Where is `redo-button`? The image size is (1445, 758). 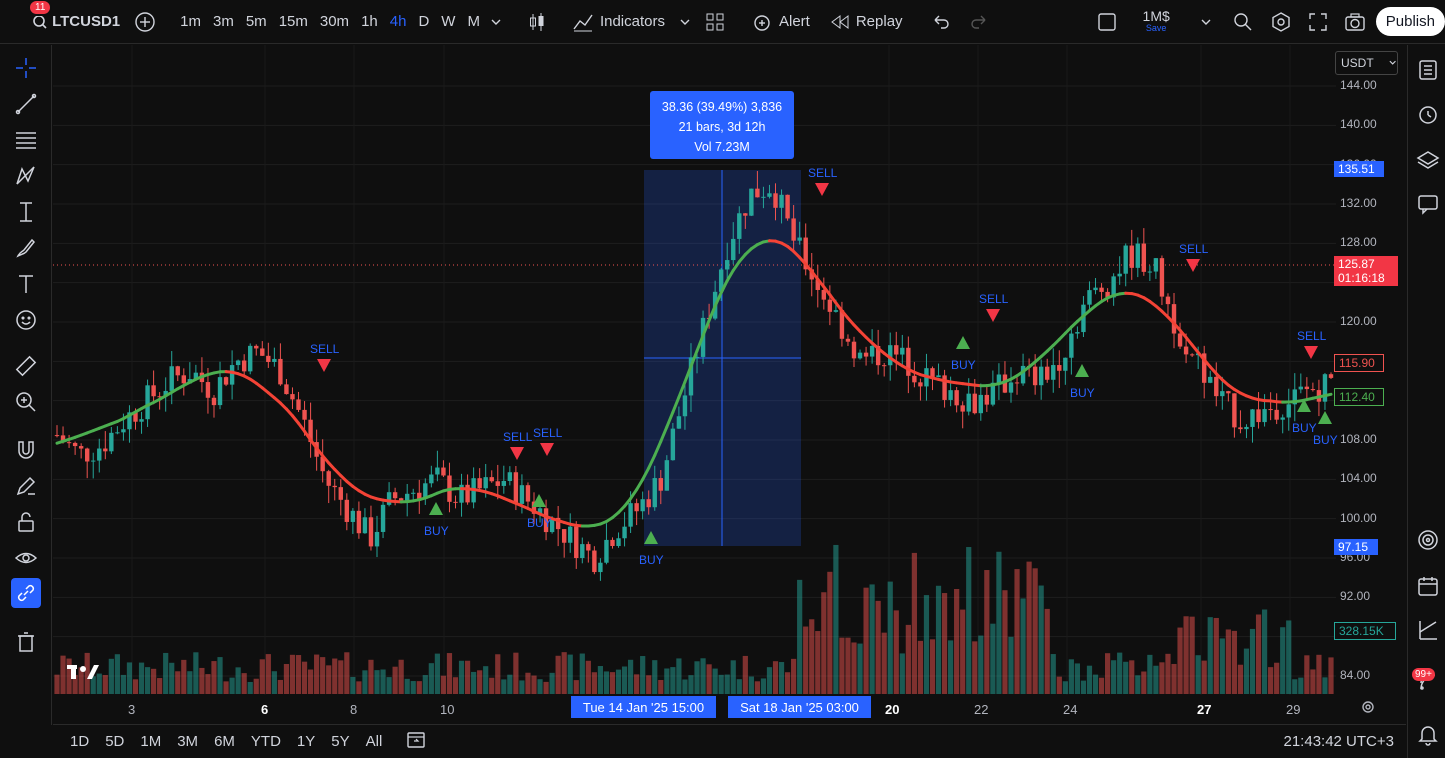 redo-button is located at coordinates (979, 22).